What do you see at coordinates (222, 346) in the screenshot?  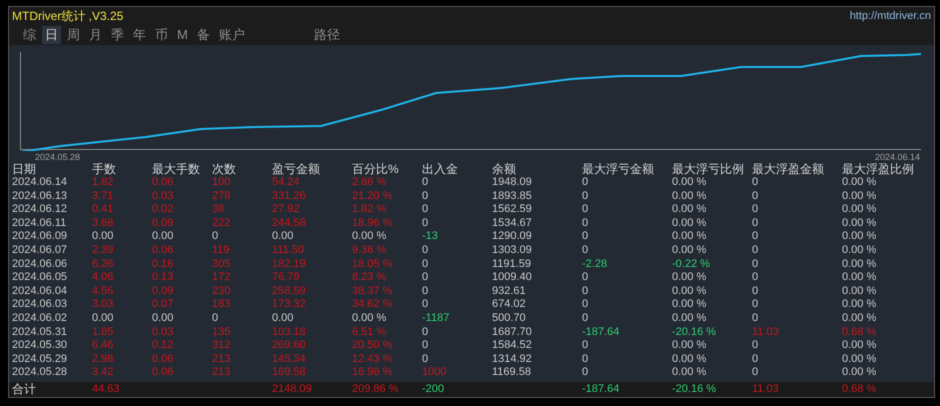 I see `table-cell-text: 312` at bounding box center [222, 346].